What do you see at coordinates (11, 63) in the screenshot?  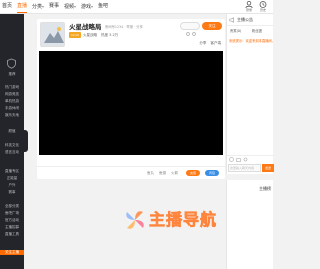 I see `shield-icon` at bounding box center [11, 63].